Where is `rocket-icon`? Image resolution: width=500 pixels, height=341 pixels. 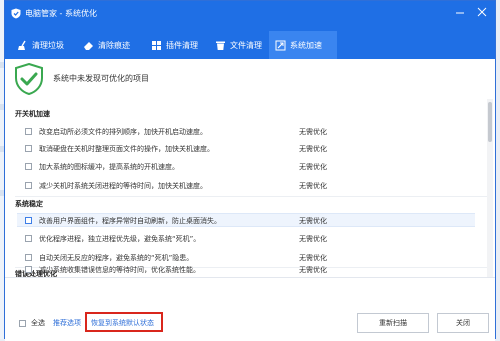 rocket-icon is located at coordinates (280, 45).